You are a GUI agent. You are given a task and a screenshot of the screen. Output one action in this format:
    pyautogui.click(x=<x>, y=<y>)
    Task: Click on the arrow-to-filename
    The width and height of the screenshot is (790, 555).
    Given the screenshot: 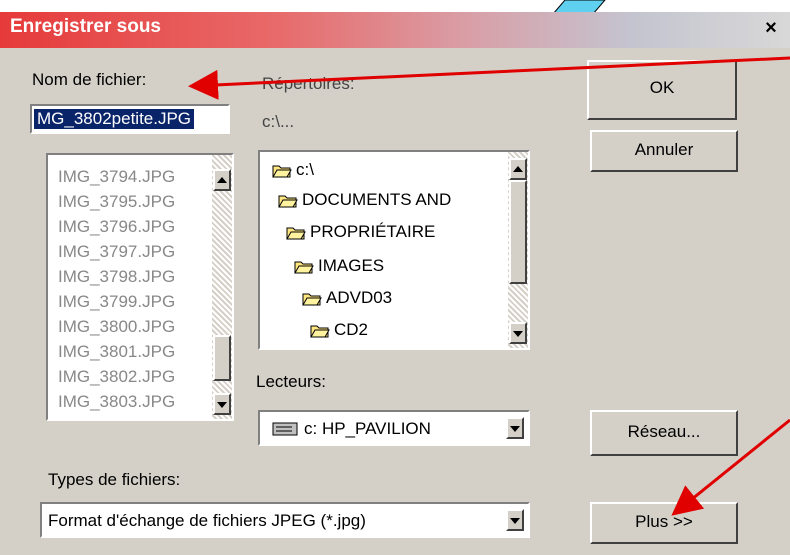 What is the action you would take?
    pyautogui.click(x=489, y=78)
    